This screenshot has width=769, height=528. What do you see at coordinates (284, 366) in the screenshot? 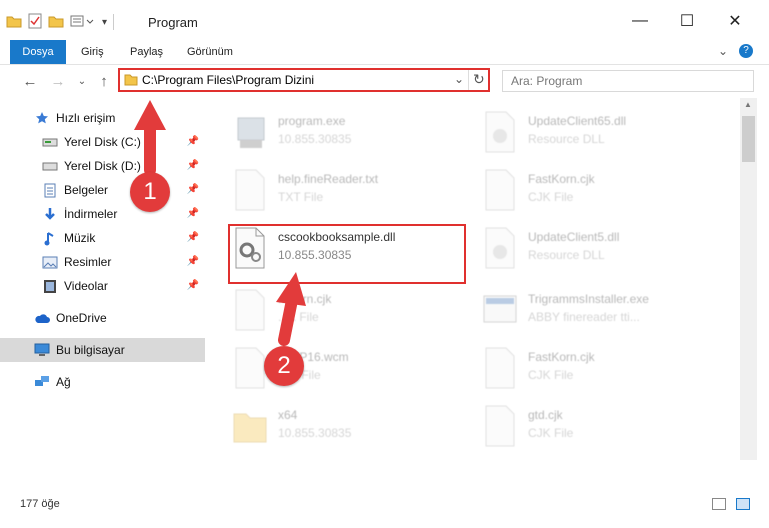
I see `step-badge-2: 2` at bounding box center [284, 366].